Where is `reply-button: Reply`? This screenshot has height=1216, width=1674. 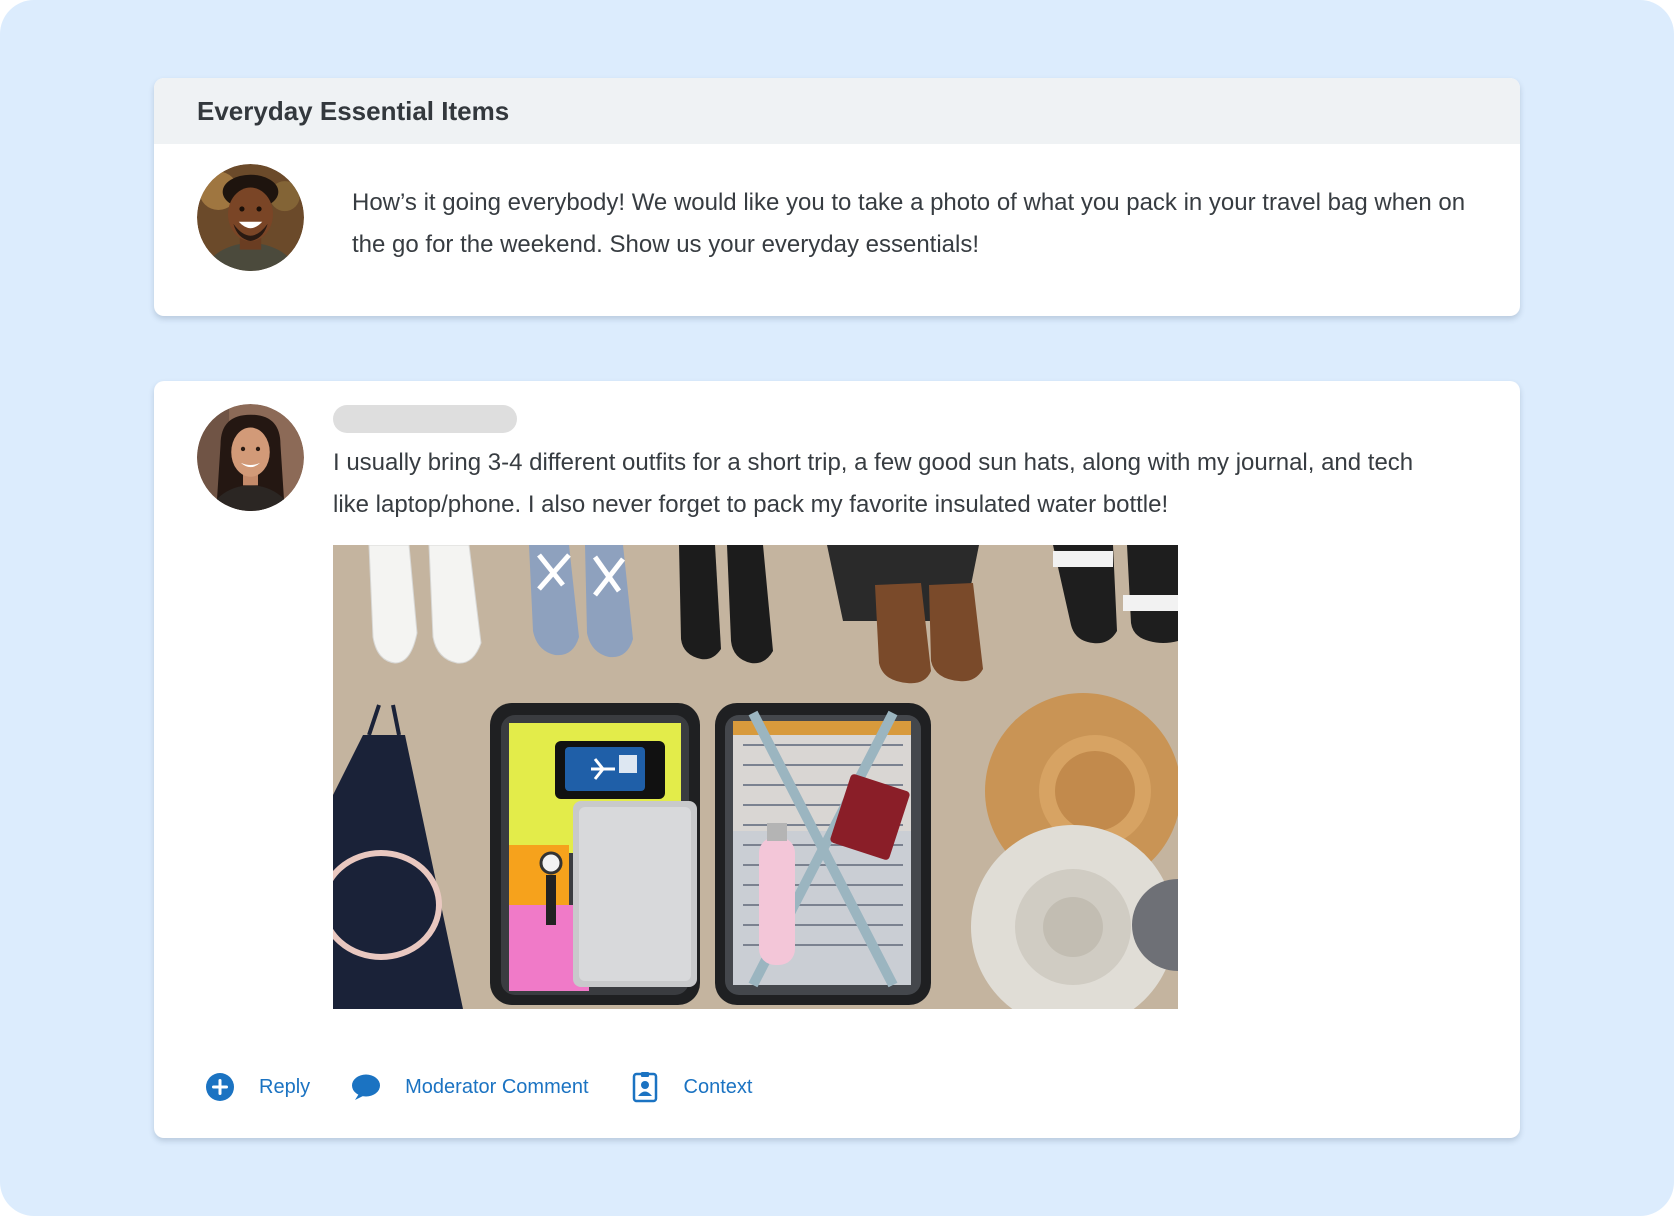 reply-button: Reply is located at coordinates (257, 1087).